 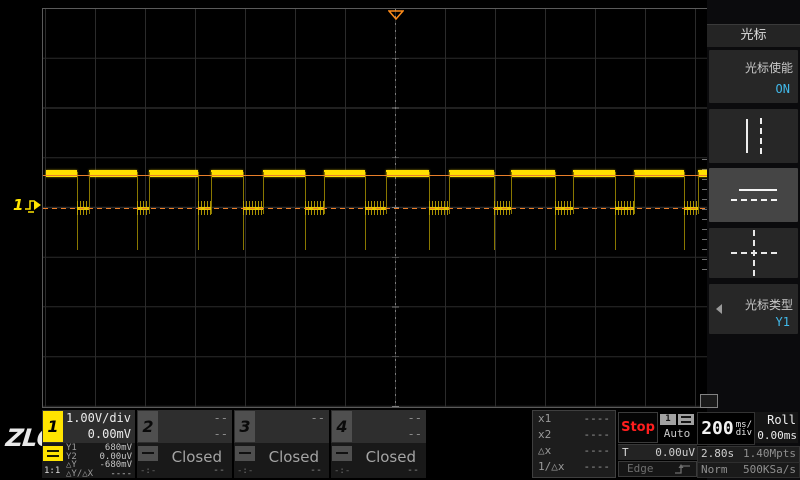 I want to click on timebase-scale-value: 200, so click(x=717, y=428).